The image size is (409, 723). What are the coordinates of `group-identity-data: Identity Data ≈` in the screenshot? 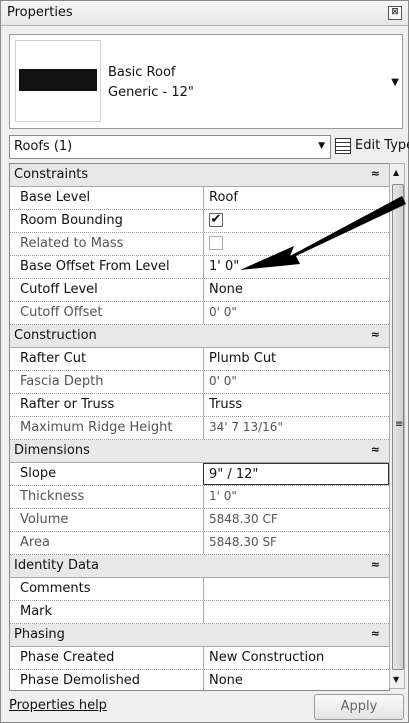 It's located at (199, 566).